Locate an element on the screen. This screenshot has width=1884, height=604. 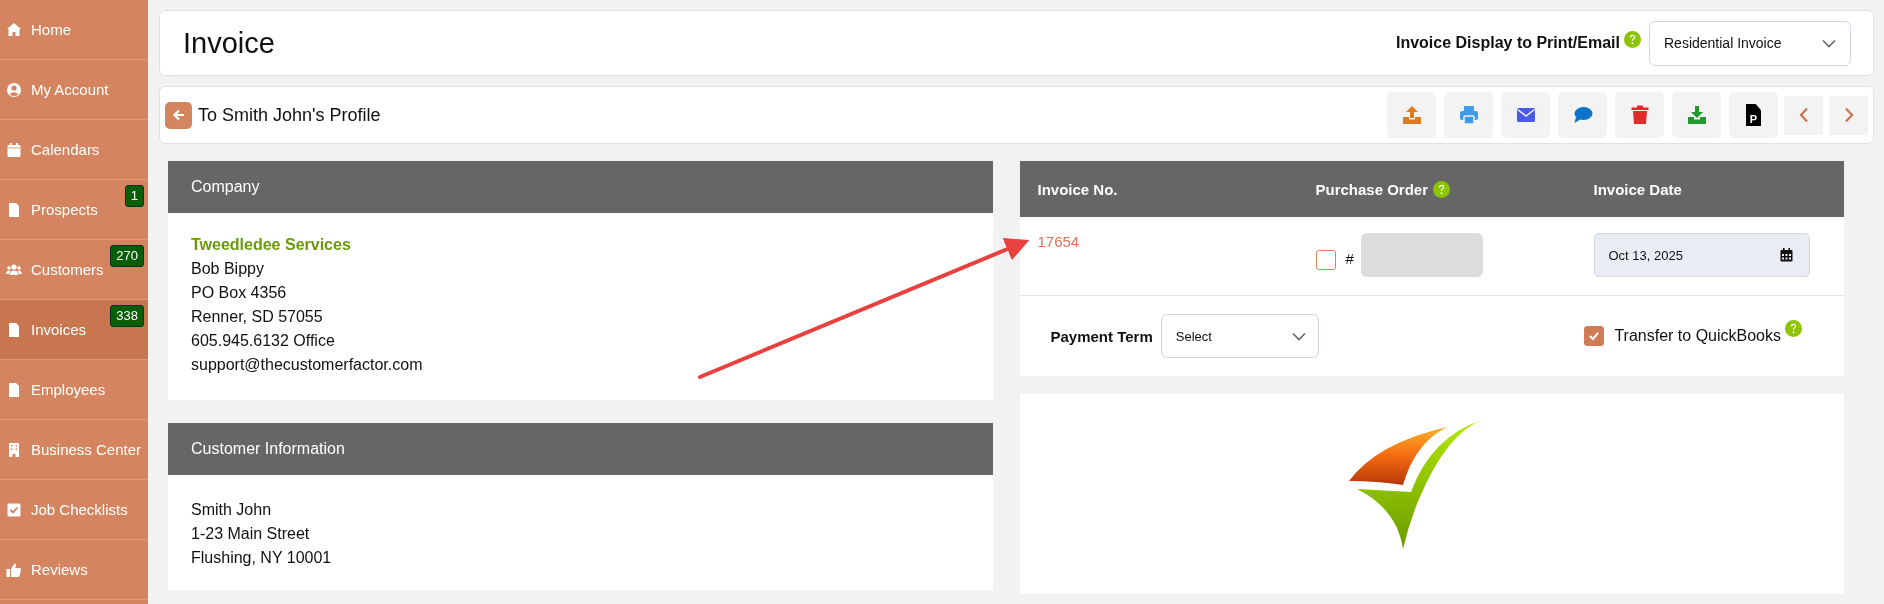
next-button is located at coordinates (1848, 115).